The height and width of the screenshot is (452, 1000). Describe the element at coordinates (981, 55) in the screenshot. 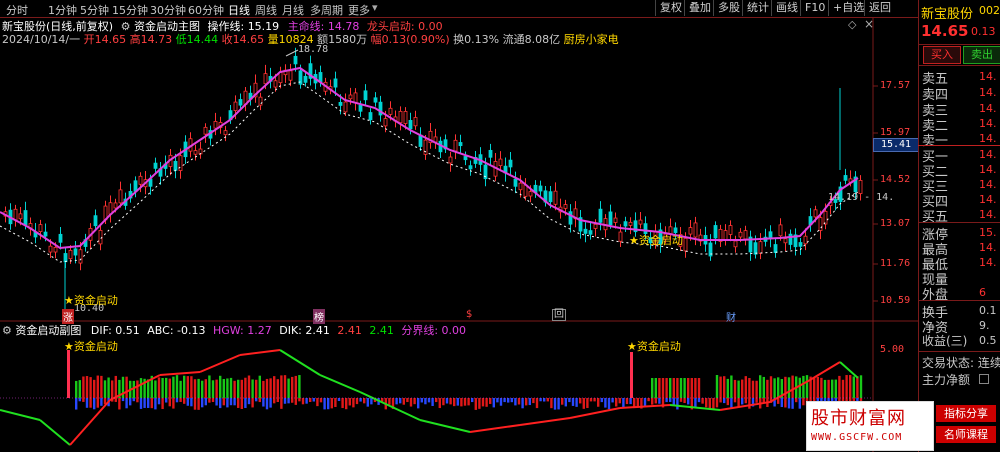

I see `sell-button: 卖出` at that location.